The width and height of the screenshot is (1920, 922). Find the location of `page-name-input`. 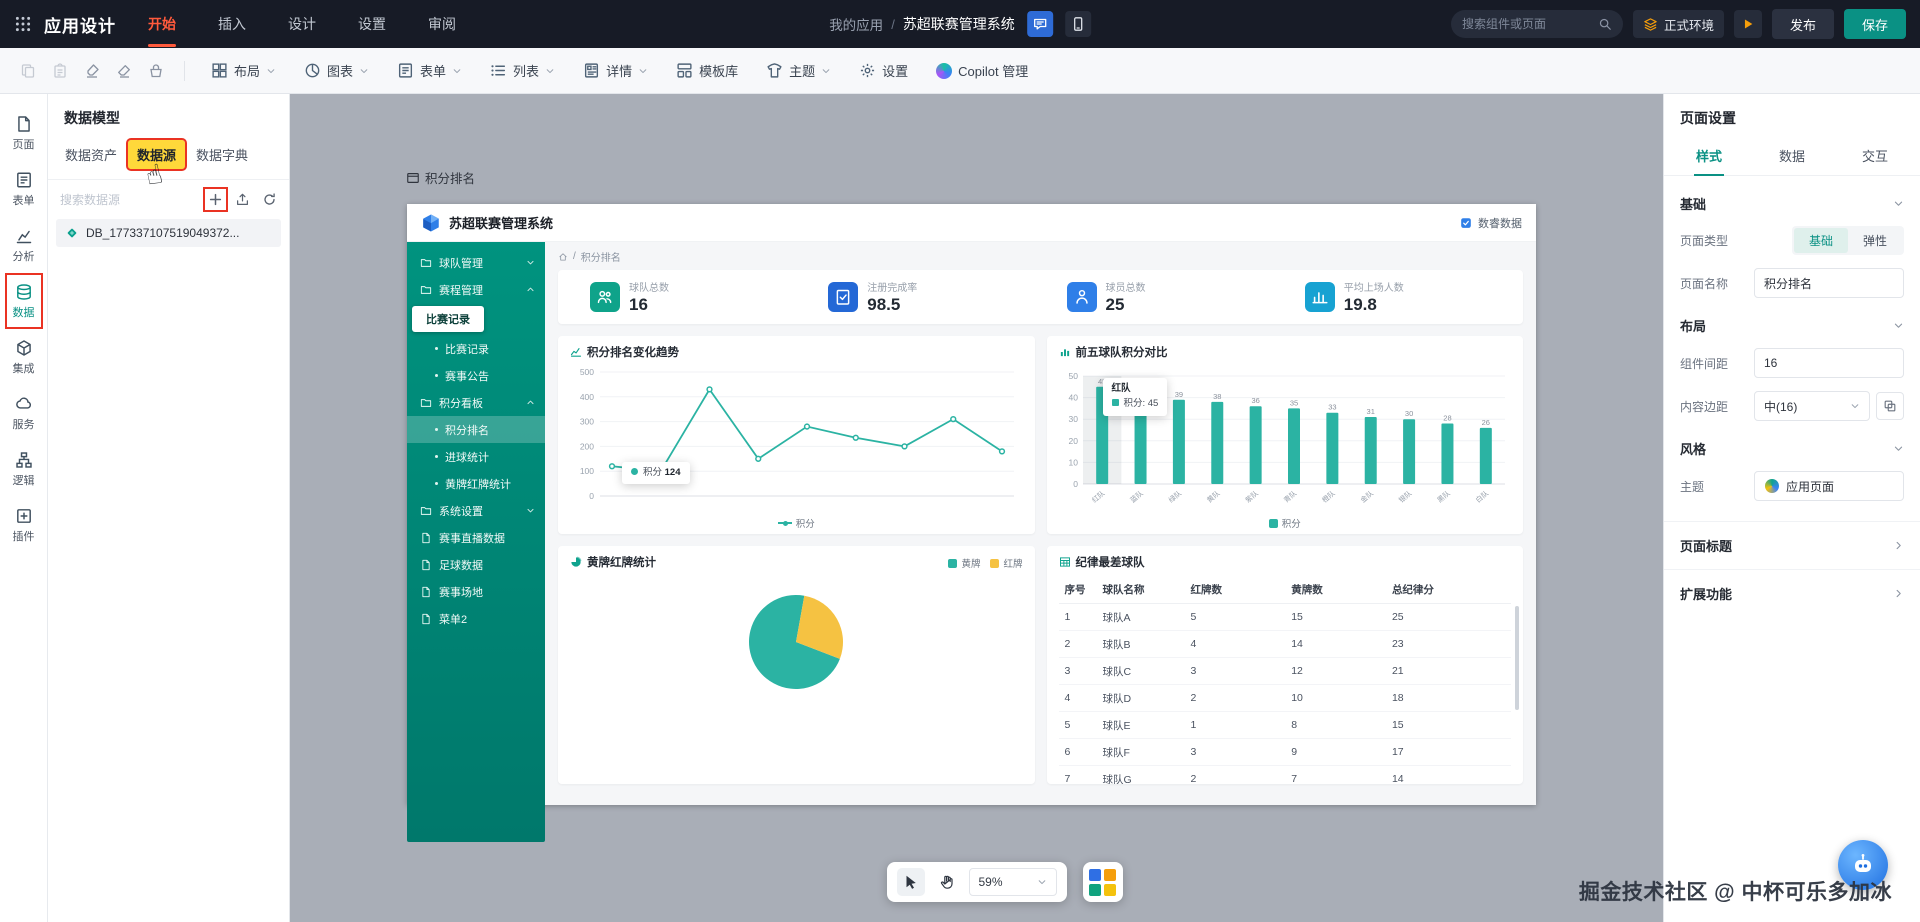

page-name-input is located at coordinates (1829, 283).